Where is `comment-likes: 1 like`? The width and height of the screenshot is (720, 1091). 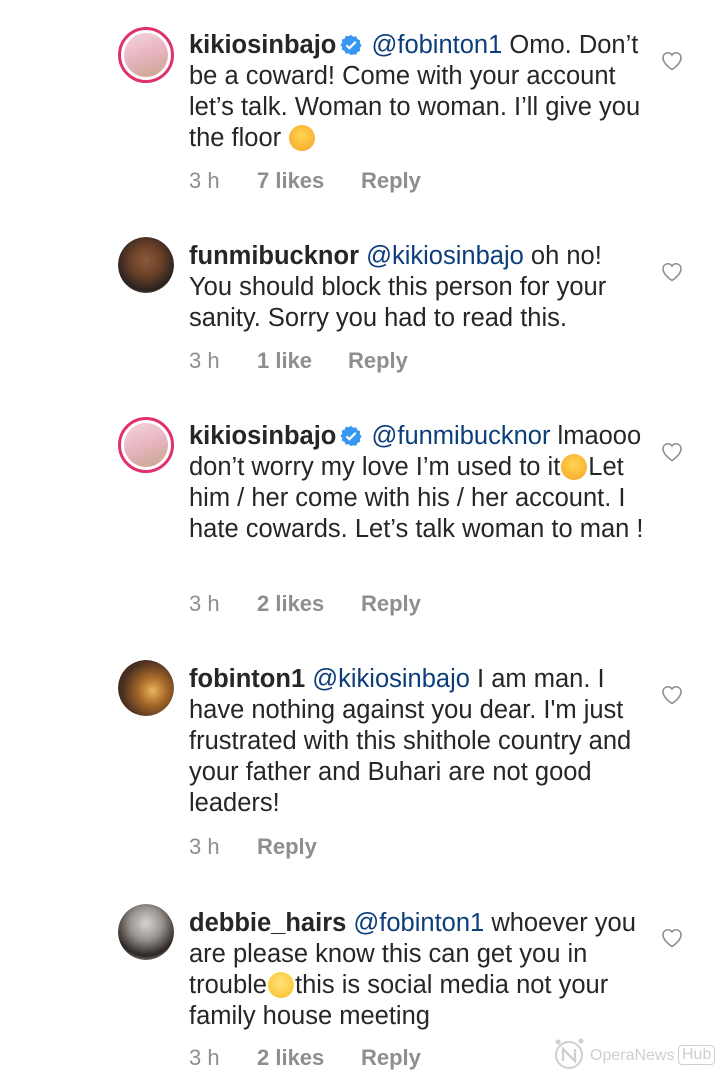 comment-likes: 1 like is located at coordinates (284, 361).